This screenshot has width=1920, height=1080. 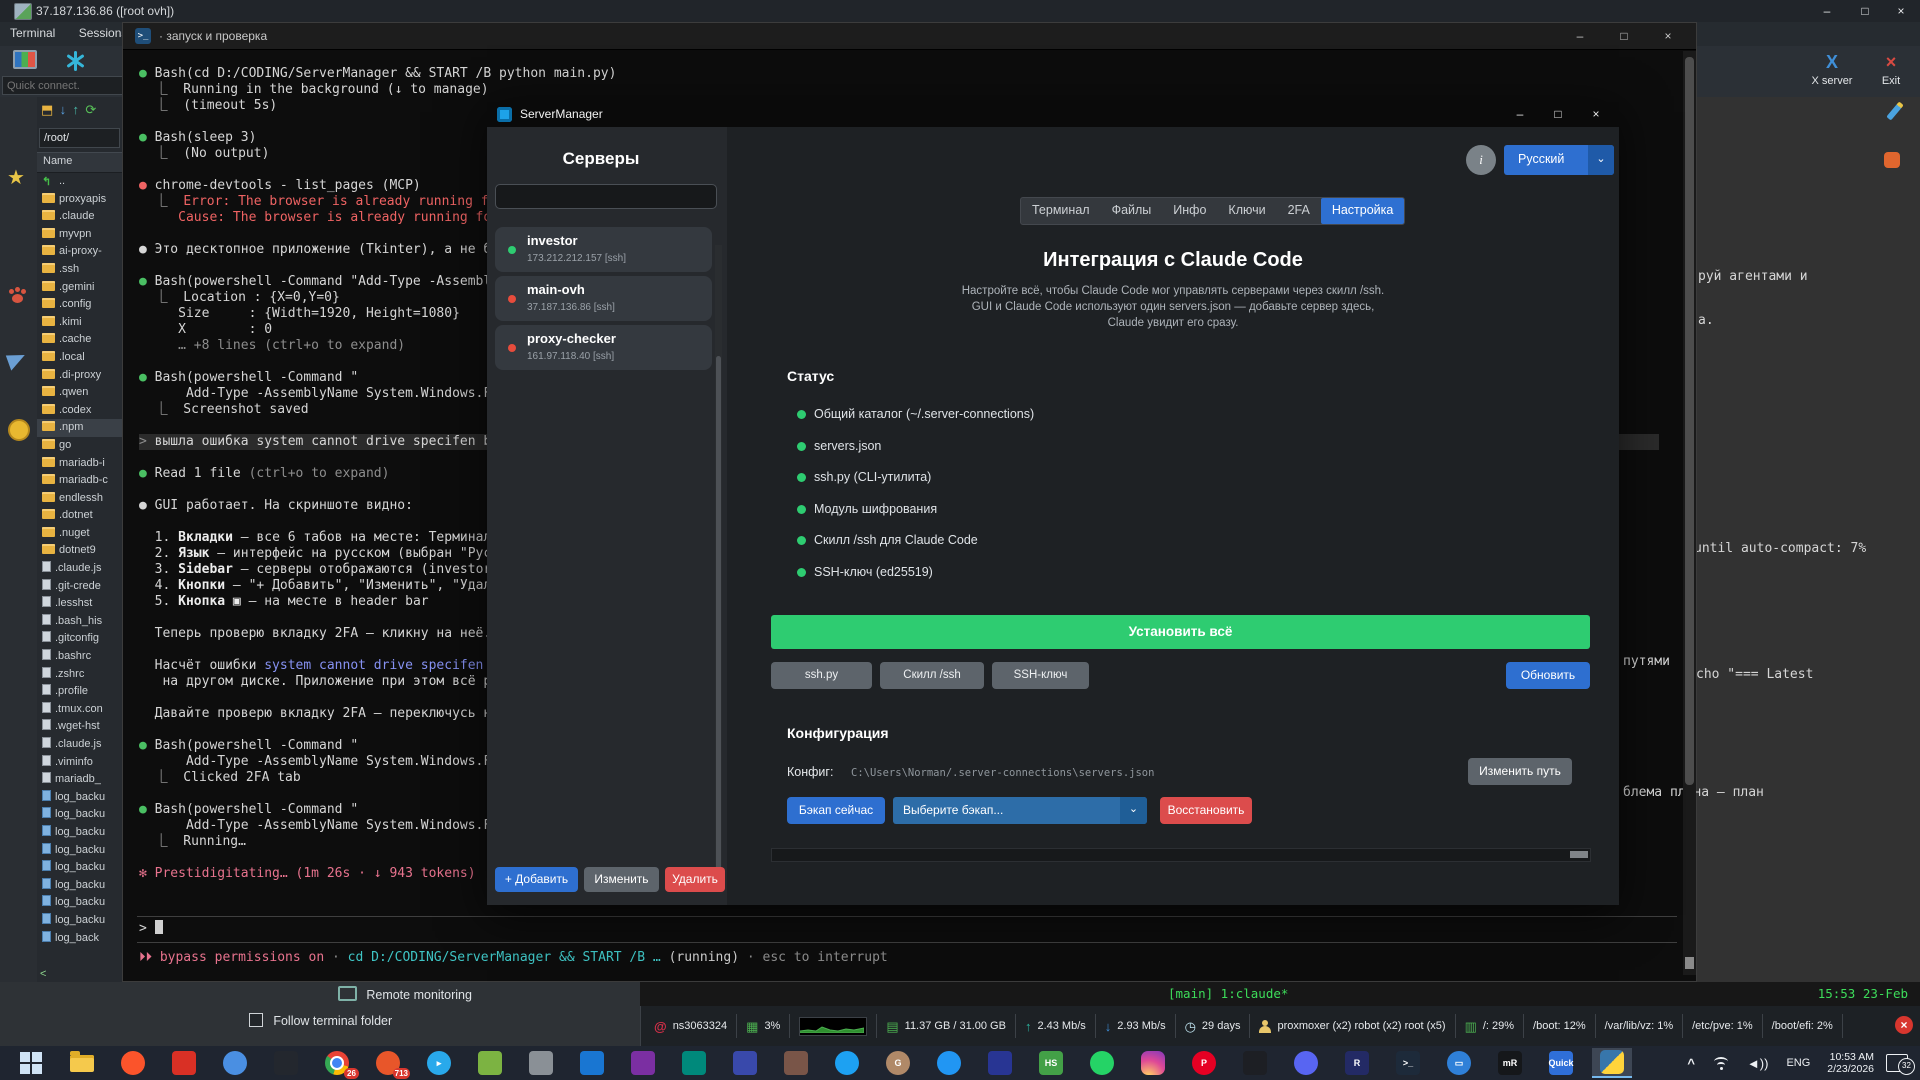 I want to click on servermanager-titlebar: ServerManager – □ ×, so click(x=1053, y=114).